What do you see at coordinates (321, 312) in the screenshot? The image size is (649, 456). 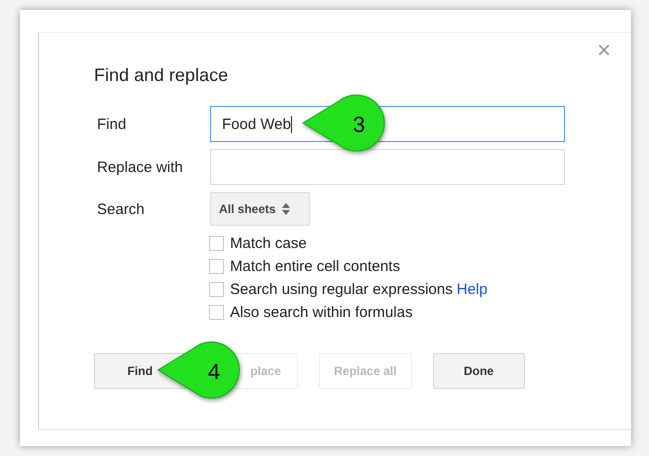 I see `option-label: Also search within formulas` at bounding box center [321, 312].